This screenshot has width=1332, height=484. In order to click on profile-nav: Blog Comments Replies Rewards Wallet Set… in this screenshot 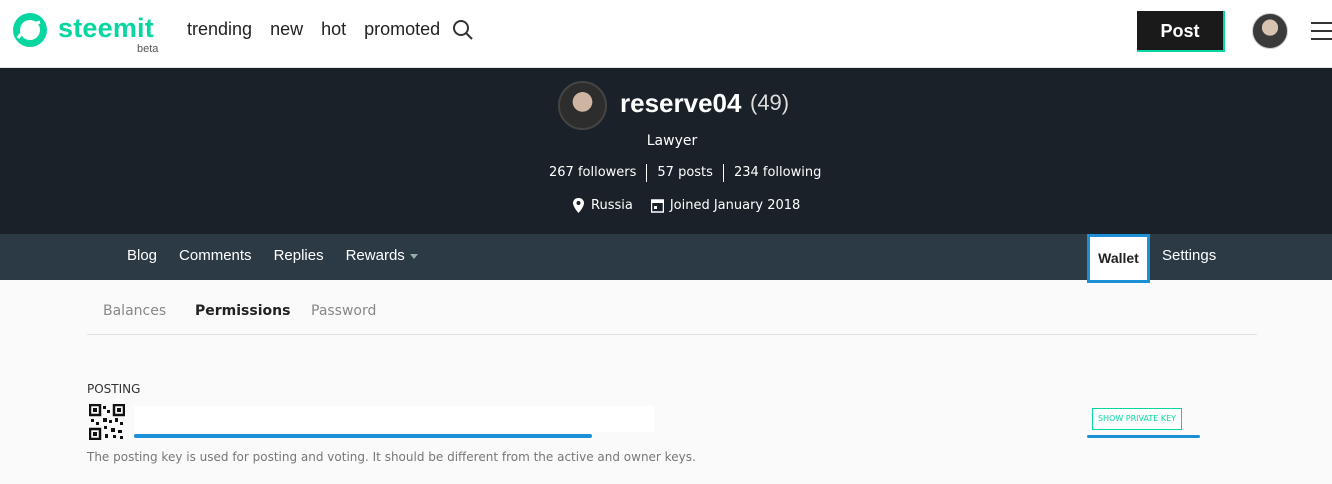, I will do `click(666, 258)`.